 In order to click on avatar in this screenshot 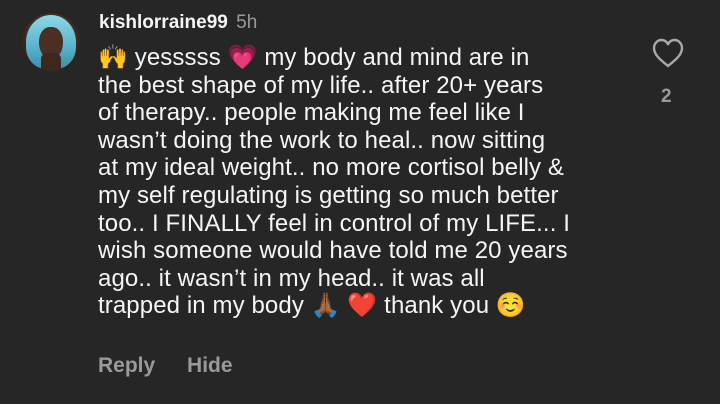, I will do `click(51, 42)`.